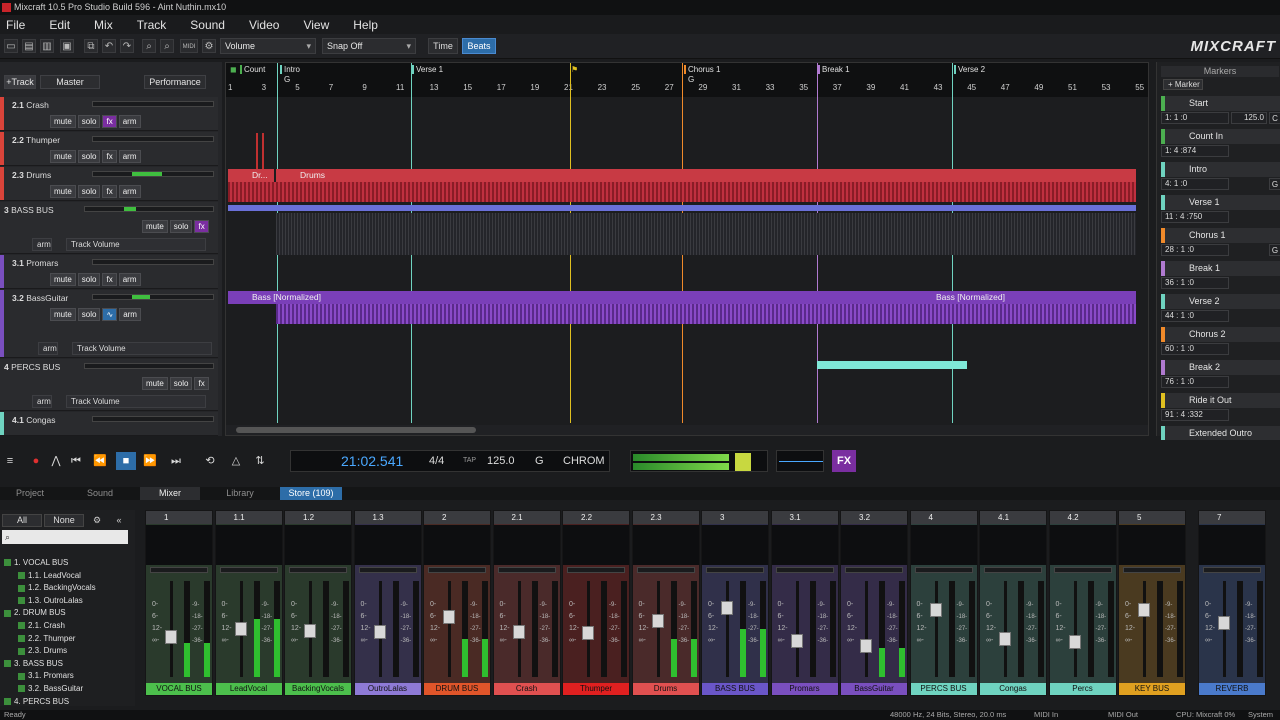  What do you see at coordinates (1220, 211) in the screenshot?
I see `marker-row: Verse 1 11 : 4 :750` at bounding box center [1220, 211].